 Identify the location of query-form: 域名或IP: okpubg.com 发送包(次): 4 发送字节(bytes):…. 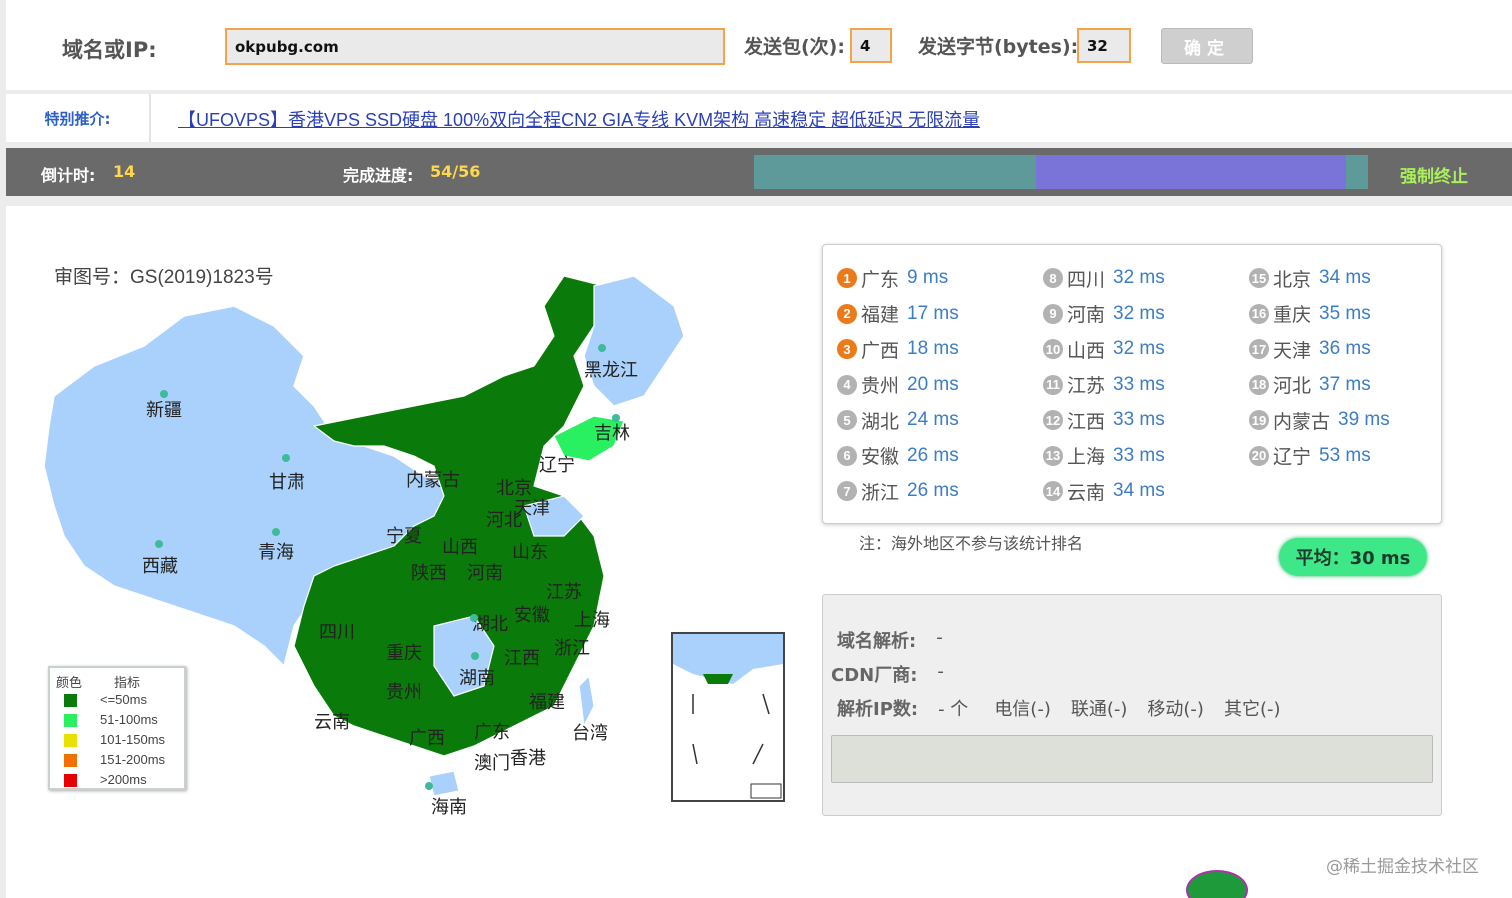
(759, 45).